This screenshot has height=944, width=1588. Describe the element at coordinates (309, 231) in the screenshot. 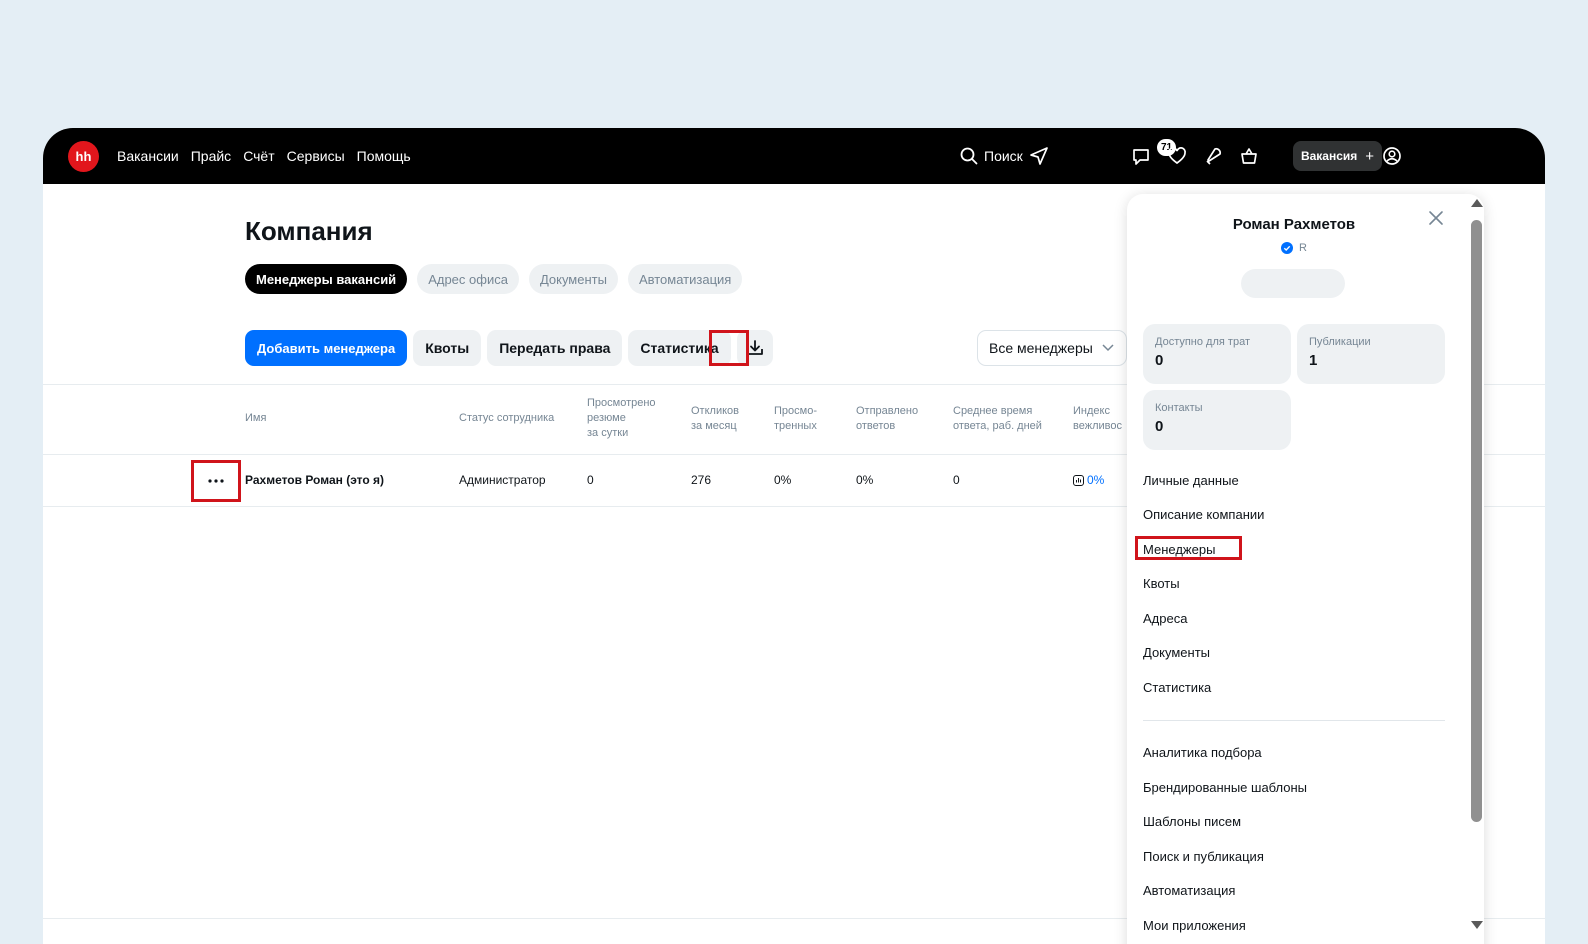

I see `page-title: Компания` at that location.